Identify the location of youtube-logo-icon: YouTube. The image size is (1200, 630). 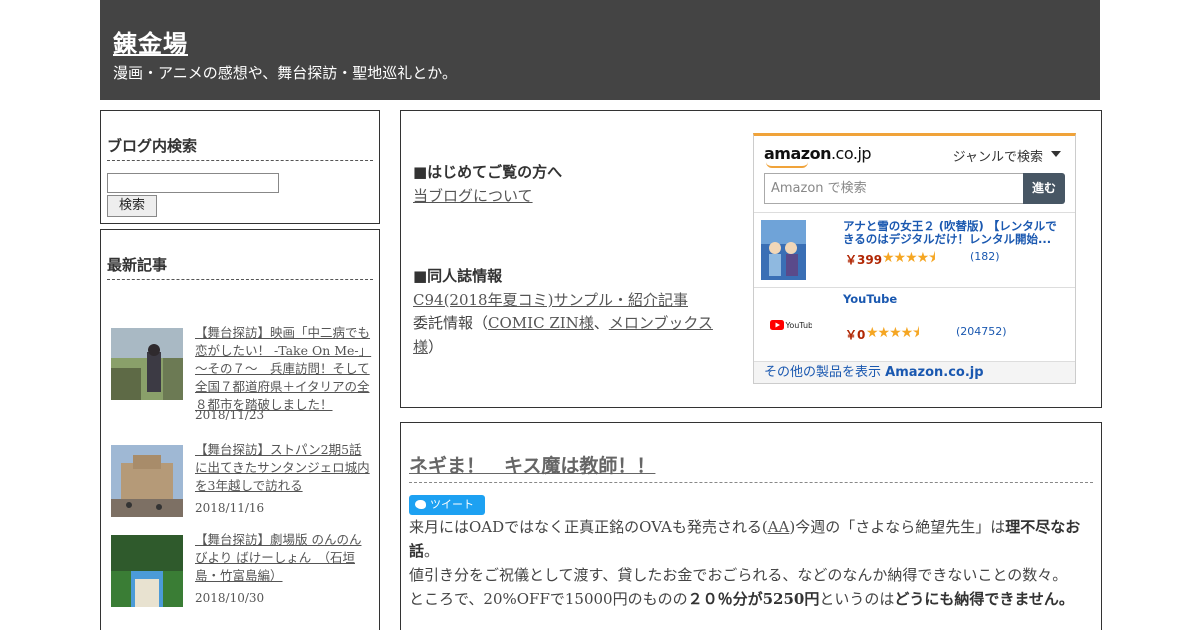
(791, 325).